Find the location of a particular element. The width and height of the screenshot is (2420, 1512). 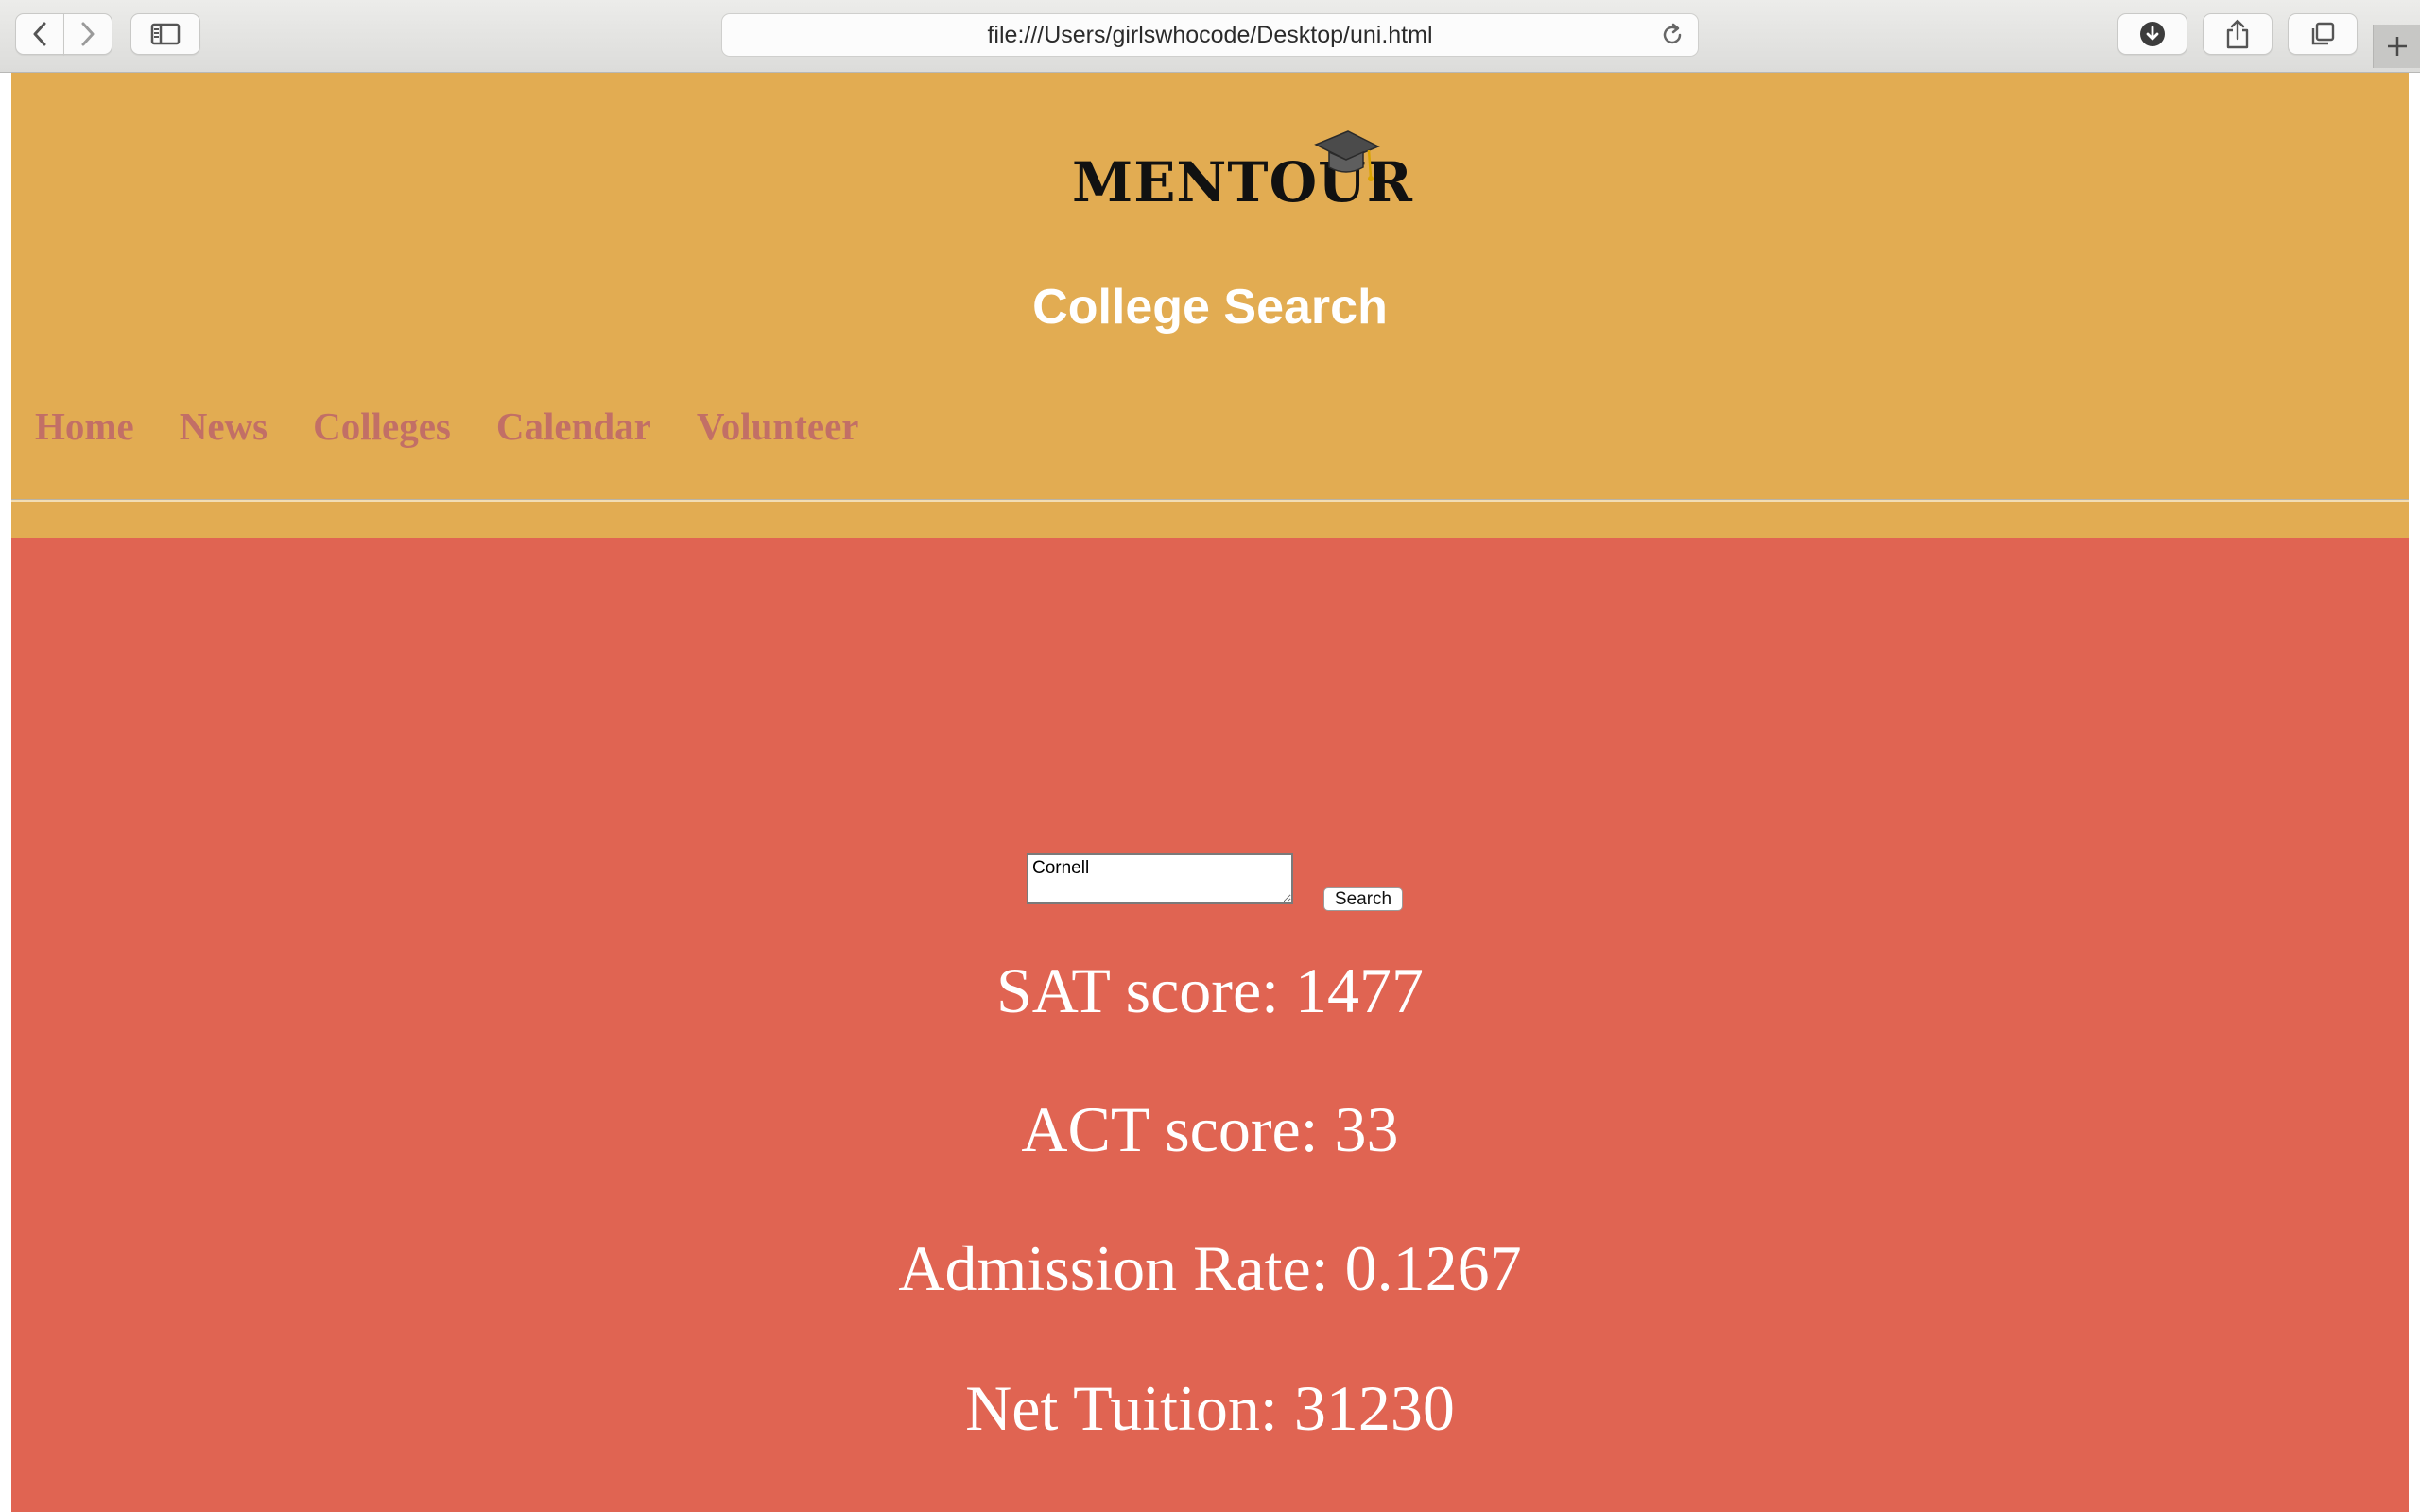

net-tuition: Net Tuition: 31230 is located at coordinates (1210, 1408).